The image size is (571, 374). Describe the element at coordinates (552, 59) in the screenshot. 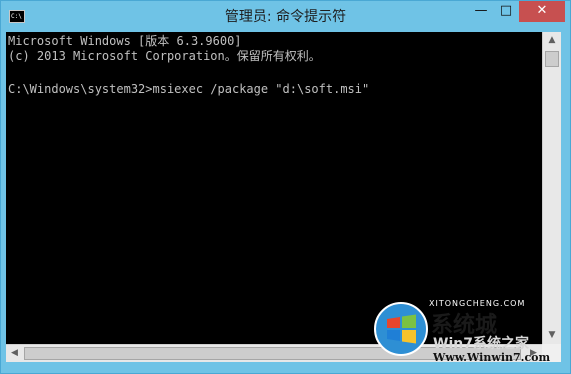

I see `vertical-scroll-thumb` at that location.